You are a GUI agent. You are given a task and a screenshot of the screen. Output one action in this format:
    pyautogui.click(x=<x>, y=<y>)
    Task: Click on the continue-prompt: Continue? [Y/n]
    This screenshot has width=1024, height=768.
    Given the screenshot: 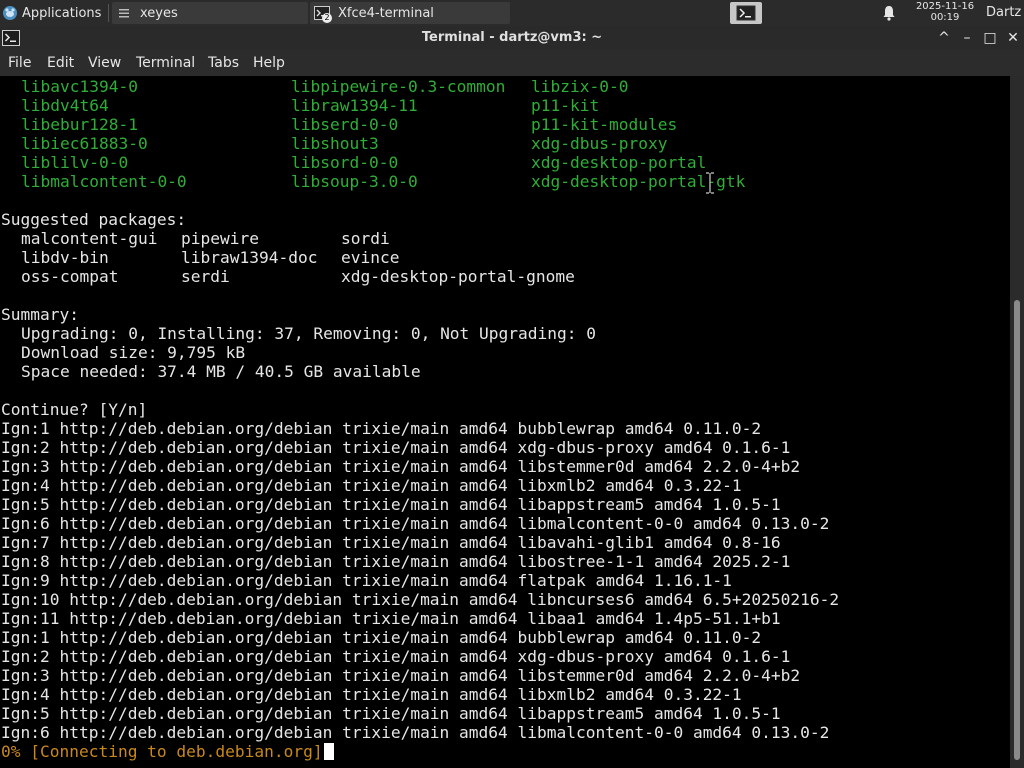 What is the action you would take?
    pyautogui.click(x=74, y=409)
    